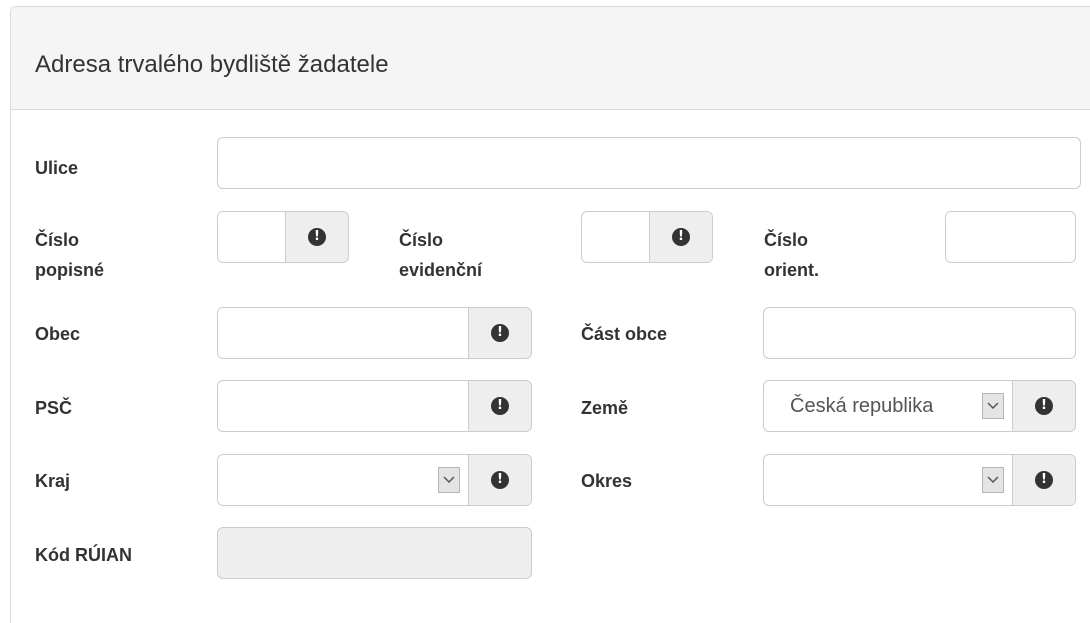  What do you see at coordinates (862, 405) in the screenshot?
I see `zeme-selected-value: Česká republika` at bounding box center [862, 405].